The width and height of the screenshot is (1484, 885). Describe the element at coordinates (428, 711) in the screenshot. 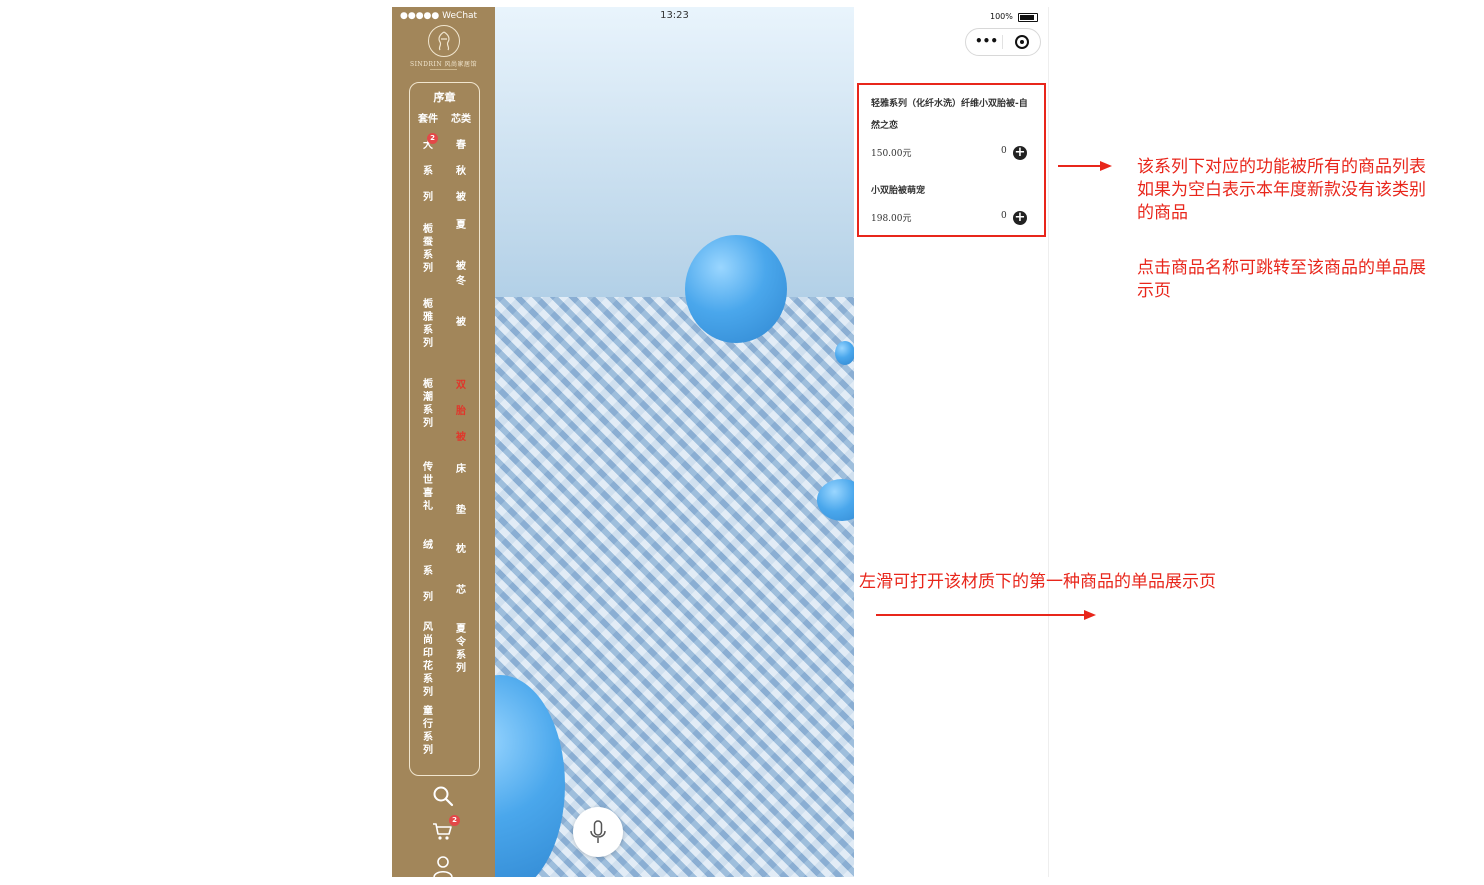

I see `menu-item-char: 童` at that location.